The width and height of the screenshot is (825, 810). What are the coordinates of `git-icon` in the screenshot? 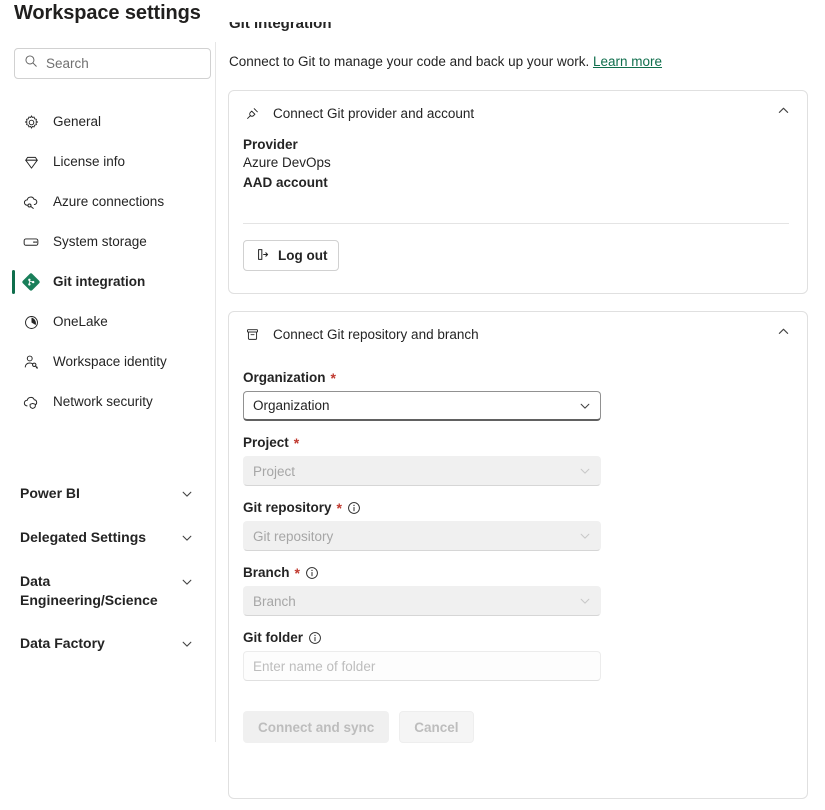 It's located at (31, 282).